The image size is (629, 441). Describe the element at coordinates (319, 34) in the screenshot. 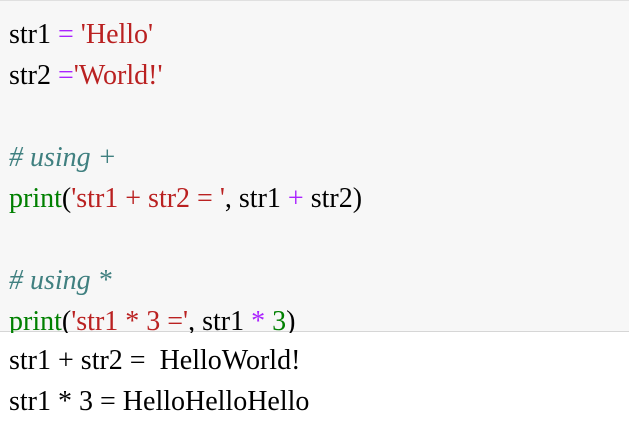

I see `code-line: str1 = 'Hello'` at that location.